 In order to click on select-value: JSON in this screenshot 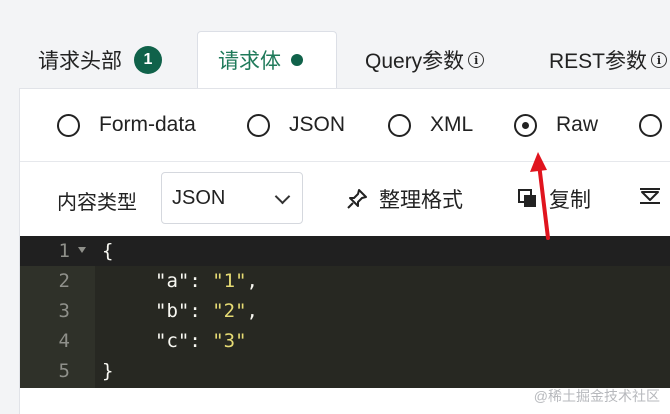, I will do `click(199, 197)`.